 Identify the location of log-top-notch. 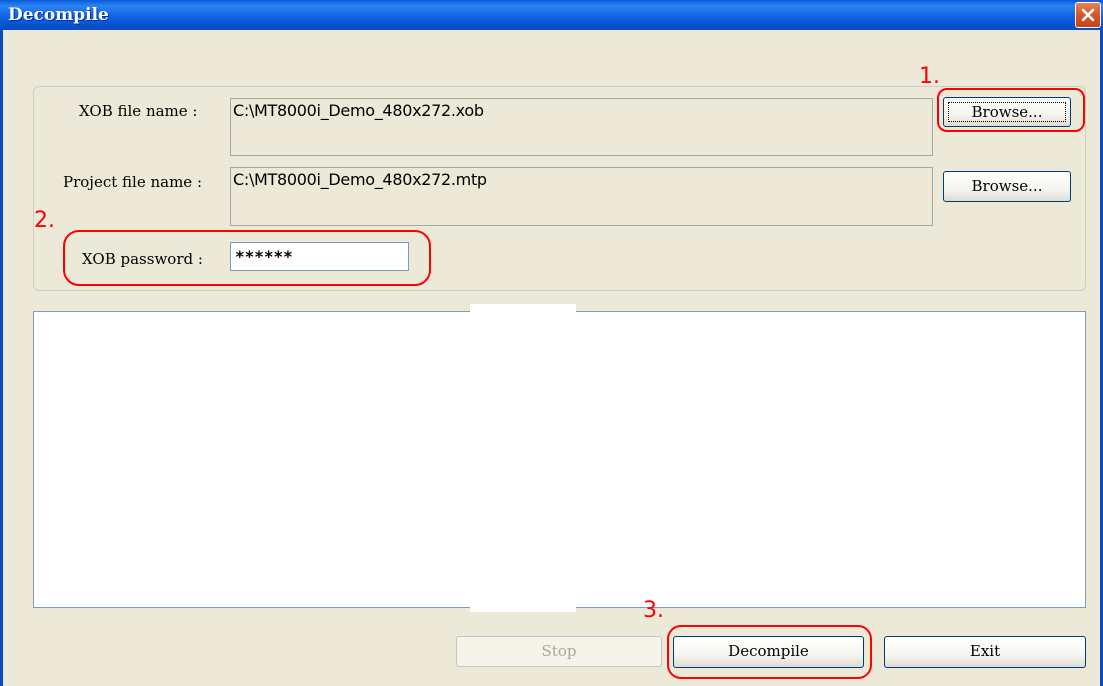
(523, 308).